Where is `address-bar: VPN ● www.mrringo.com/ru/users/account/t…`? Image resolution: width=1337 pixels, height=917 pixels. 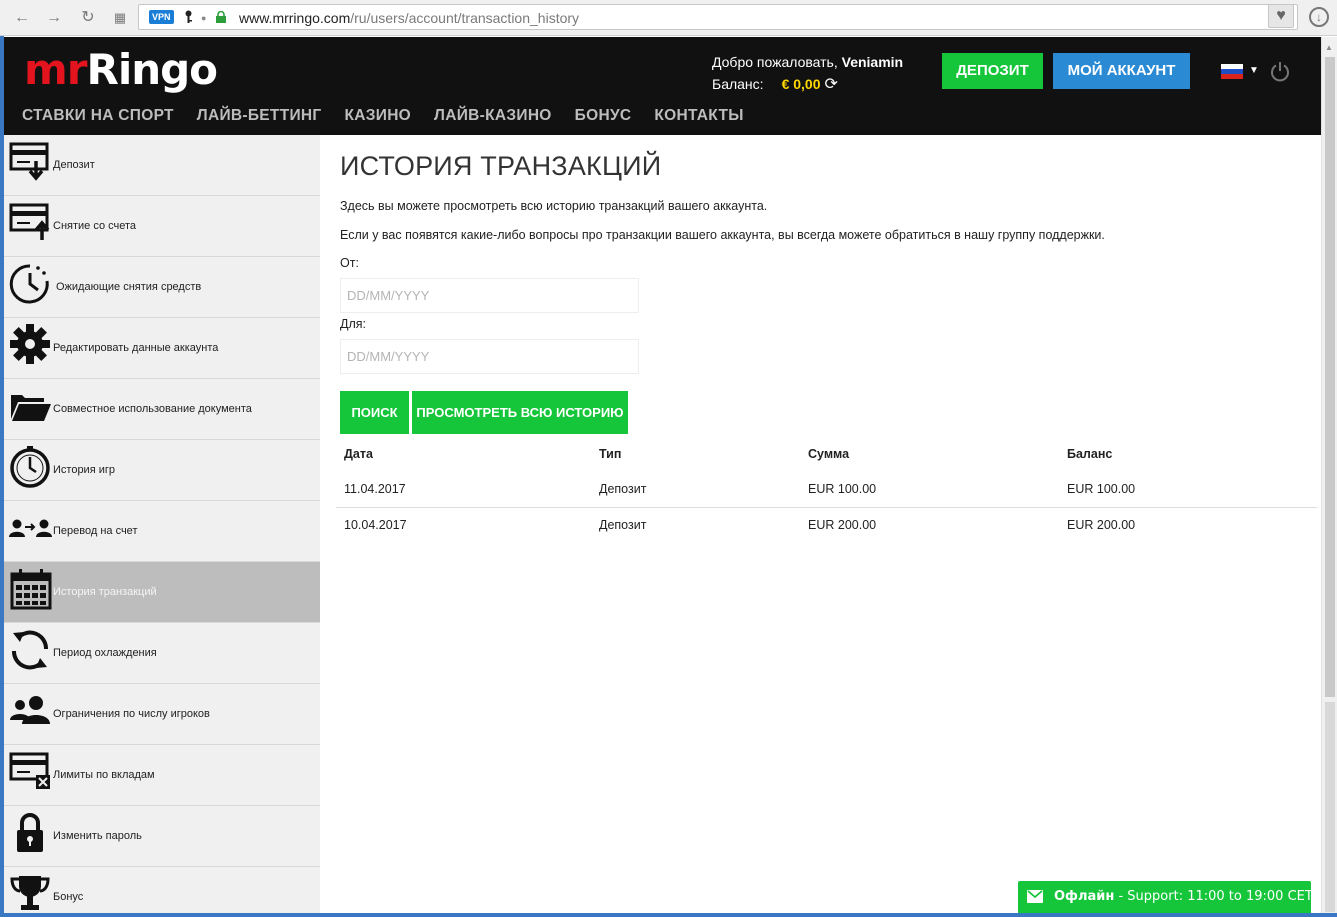
address-bar: VPN ● www.mrringo.com/ru/users/account/t… is located at coordinates (718, 17).